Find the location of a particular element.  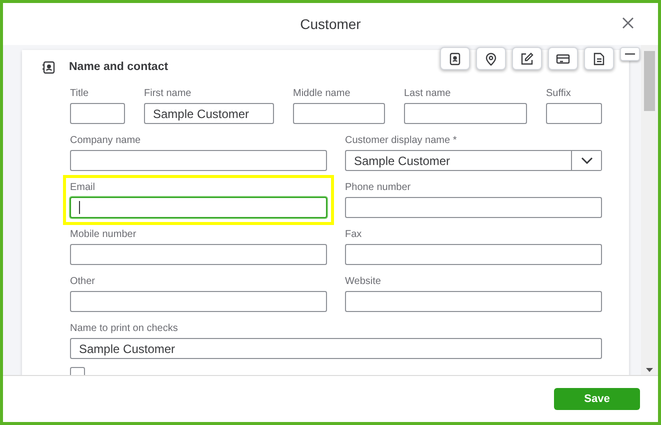

pencil-square-icon is located at coordinates (527, 59).